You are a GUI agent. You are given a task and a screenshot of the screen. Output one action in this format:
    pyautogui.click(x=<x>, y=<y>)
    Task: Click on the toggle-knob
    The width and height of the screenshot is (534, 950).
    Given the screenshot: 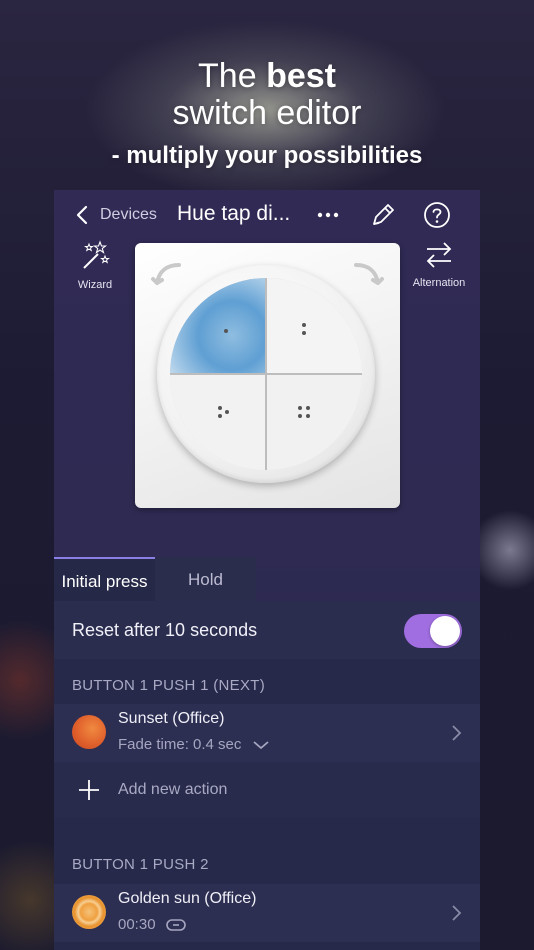 What is the action you would take?
    pyautogui.click(x=445, y=631)
    